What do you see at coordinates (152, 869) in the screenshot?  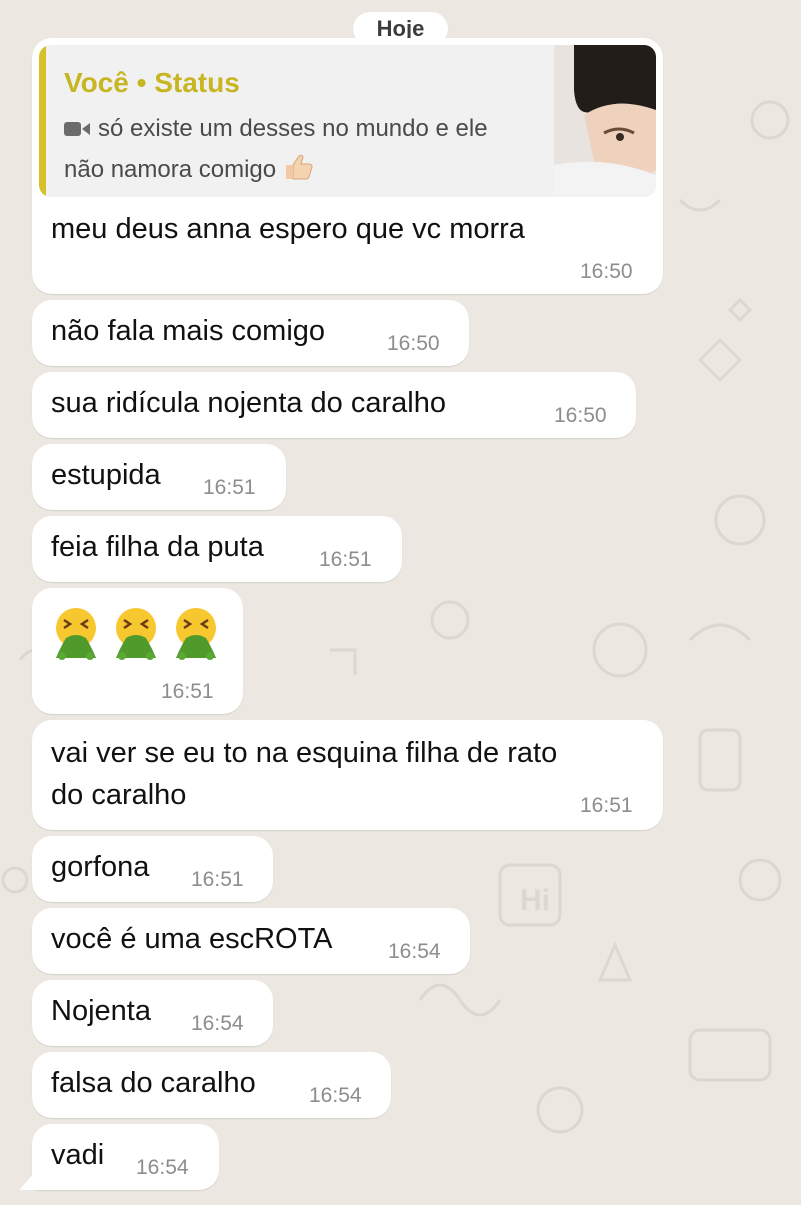 I see `message-bubble: gorfona 16:51` at bounding box center [152, 869].